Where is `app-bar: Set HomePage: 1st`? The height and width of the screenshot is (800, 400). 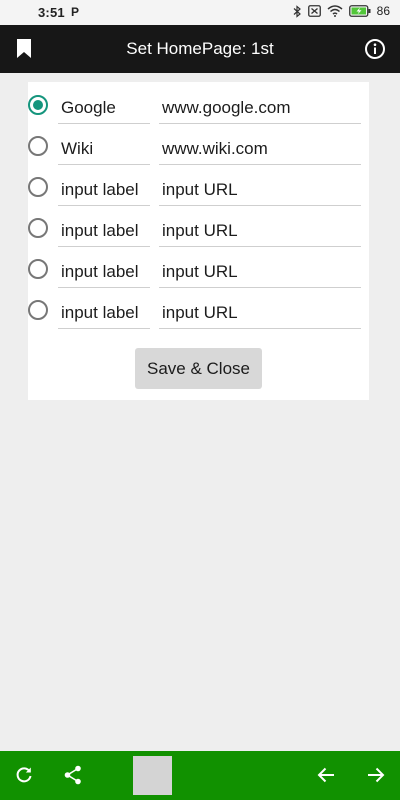
app-bar: Set HomePage: 1st is located at coordinates (200, 49).